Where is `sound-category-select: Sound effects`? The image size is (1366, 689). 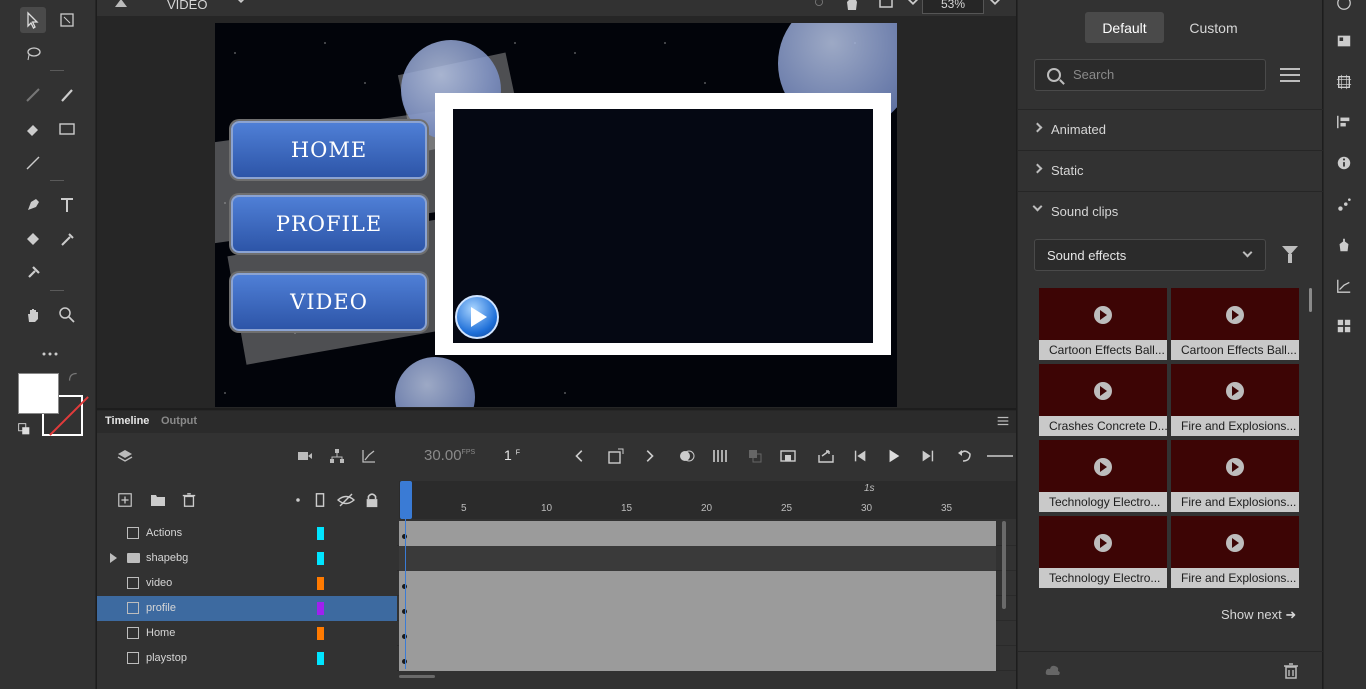
sound-category-select: Sound effects is located at coordinates (1150, 255).